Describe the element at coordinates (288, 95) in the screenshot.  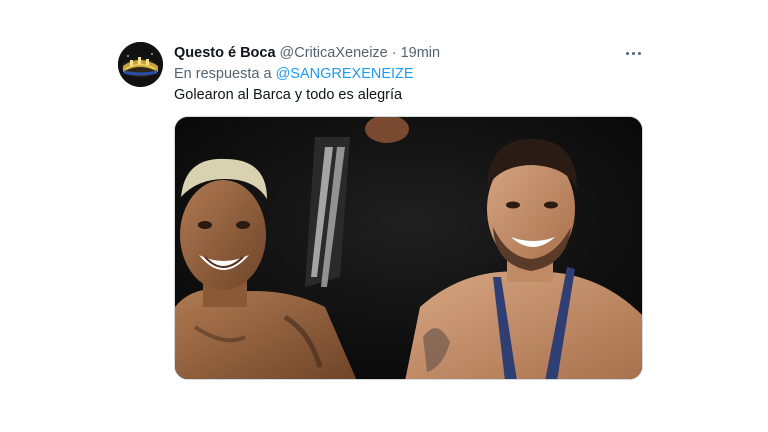
I see `tweet-text: Golearon al Barca y todo es alegría` at that location.